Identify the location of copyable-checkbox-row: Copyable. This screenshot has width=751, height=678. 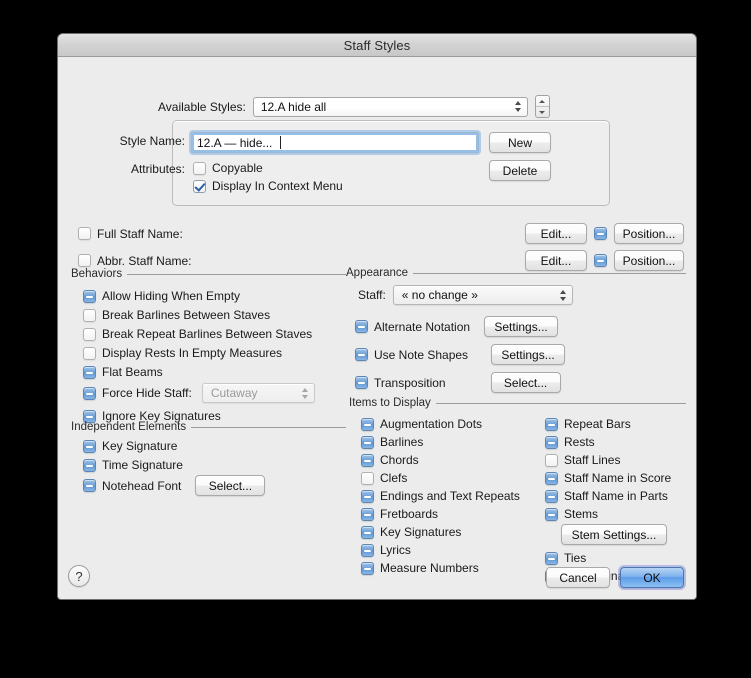
(228, 168).